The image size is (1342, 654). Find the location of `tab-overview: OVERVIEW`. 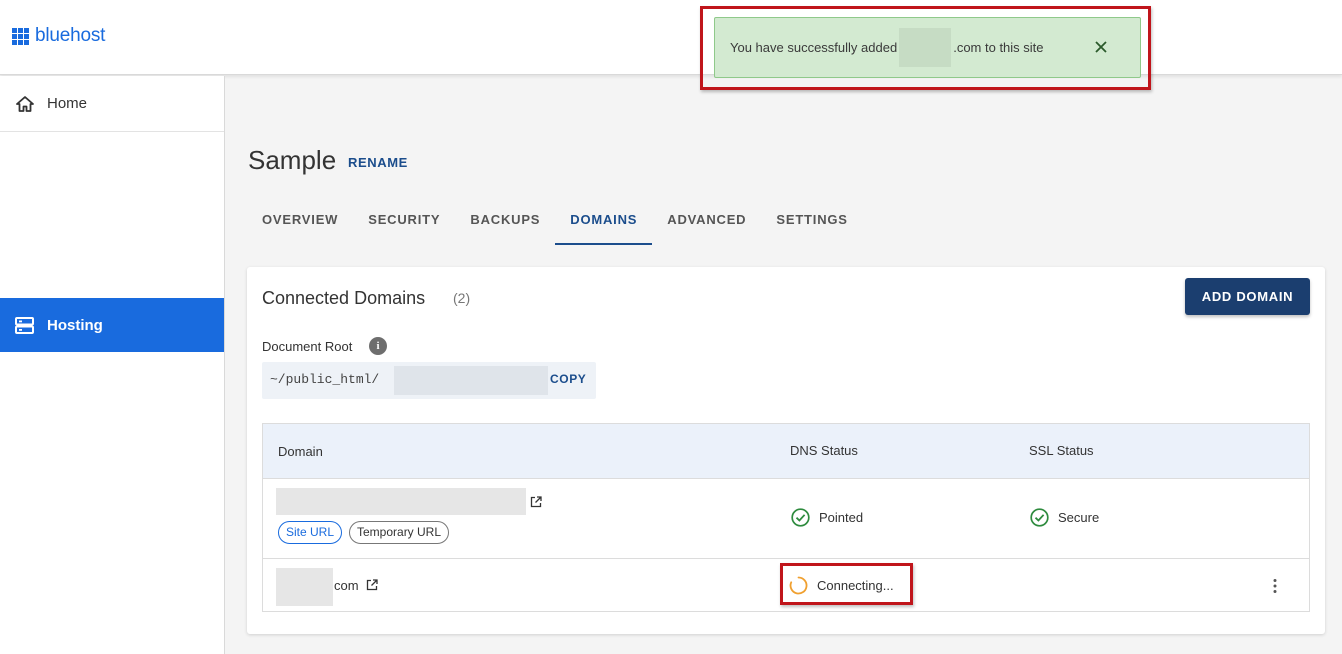

tab-overview: OVERVIEW is located at coordinates (300, 222).